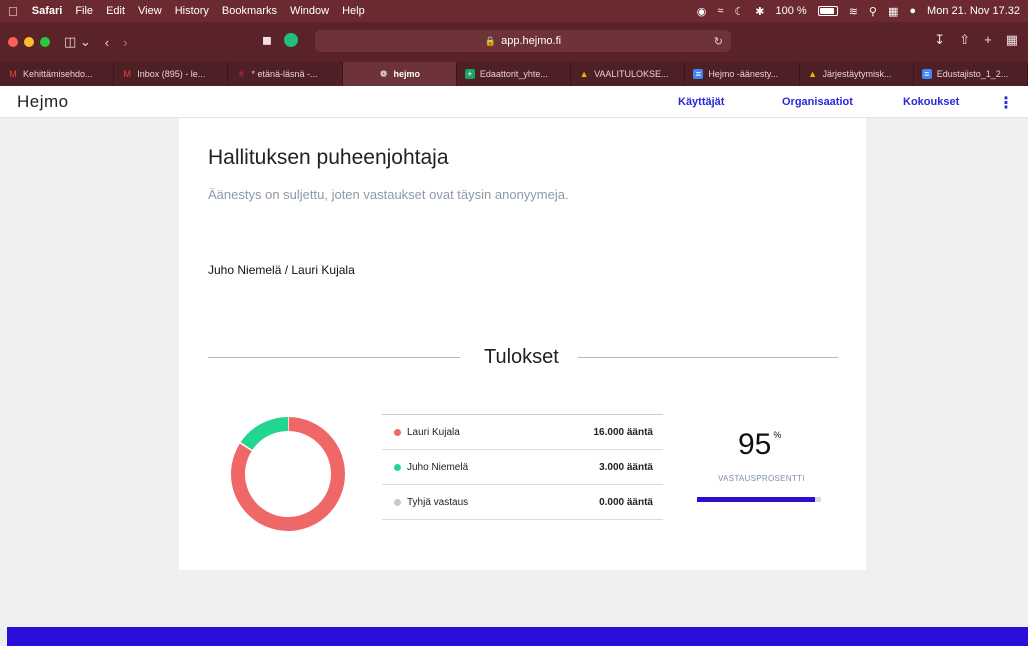  What do you see at coordinates (249, 11) in the screenshot?
I see `menu-bookmarks: Bookmarks` at bounding box center [249, 11].